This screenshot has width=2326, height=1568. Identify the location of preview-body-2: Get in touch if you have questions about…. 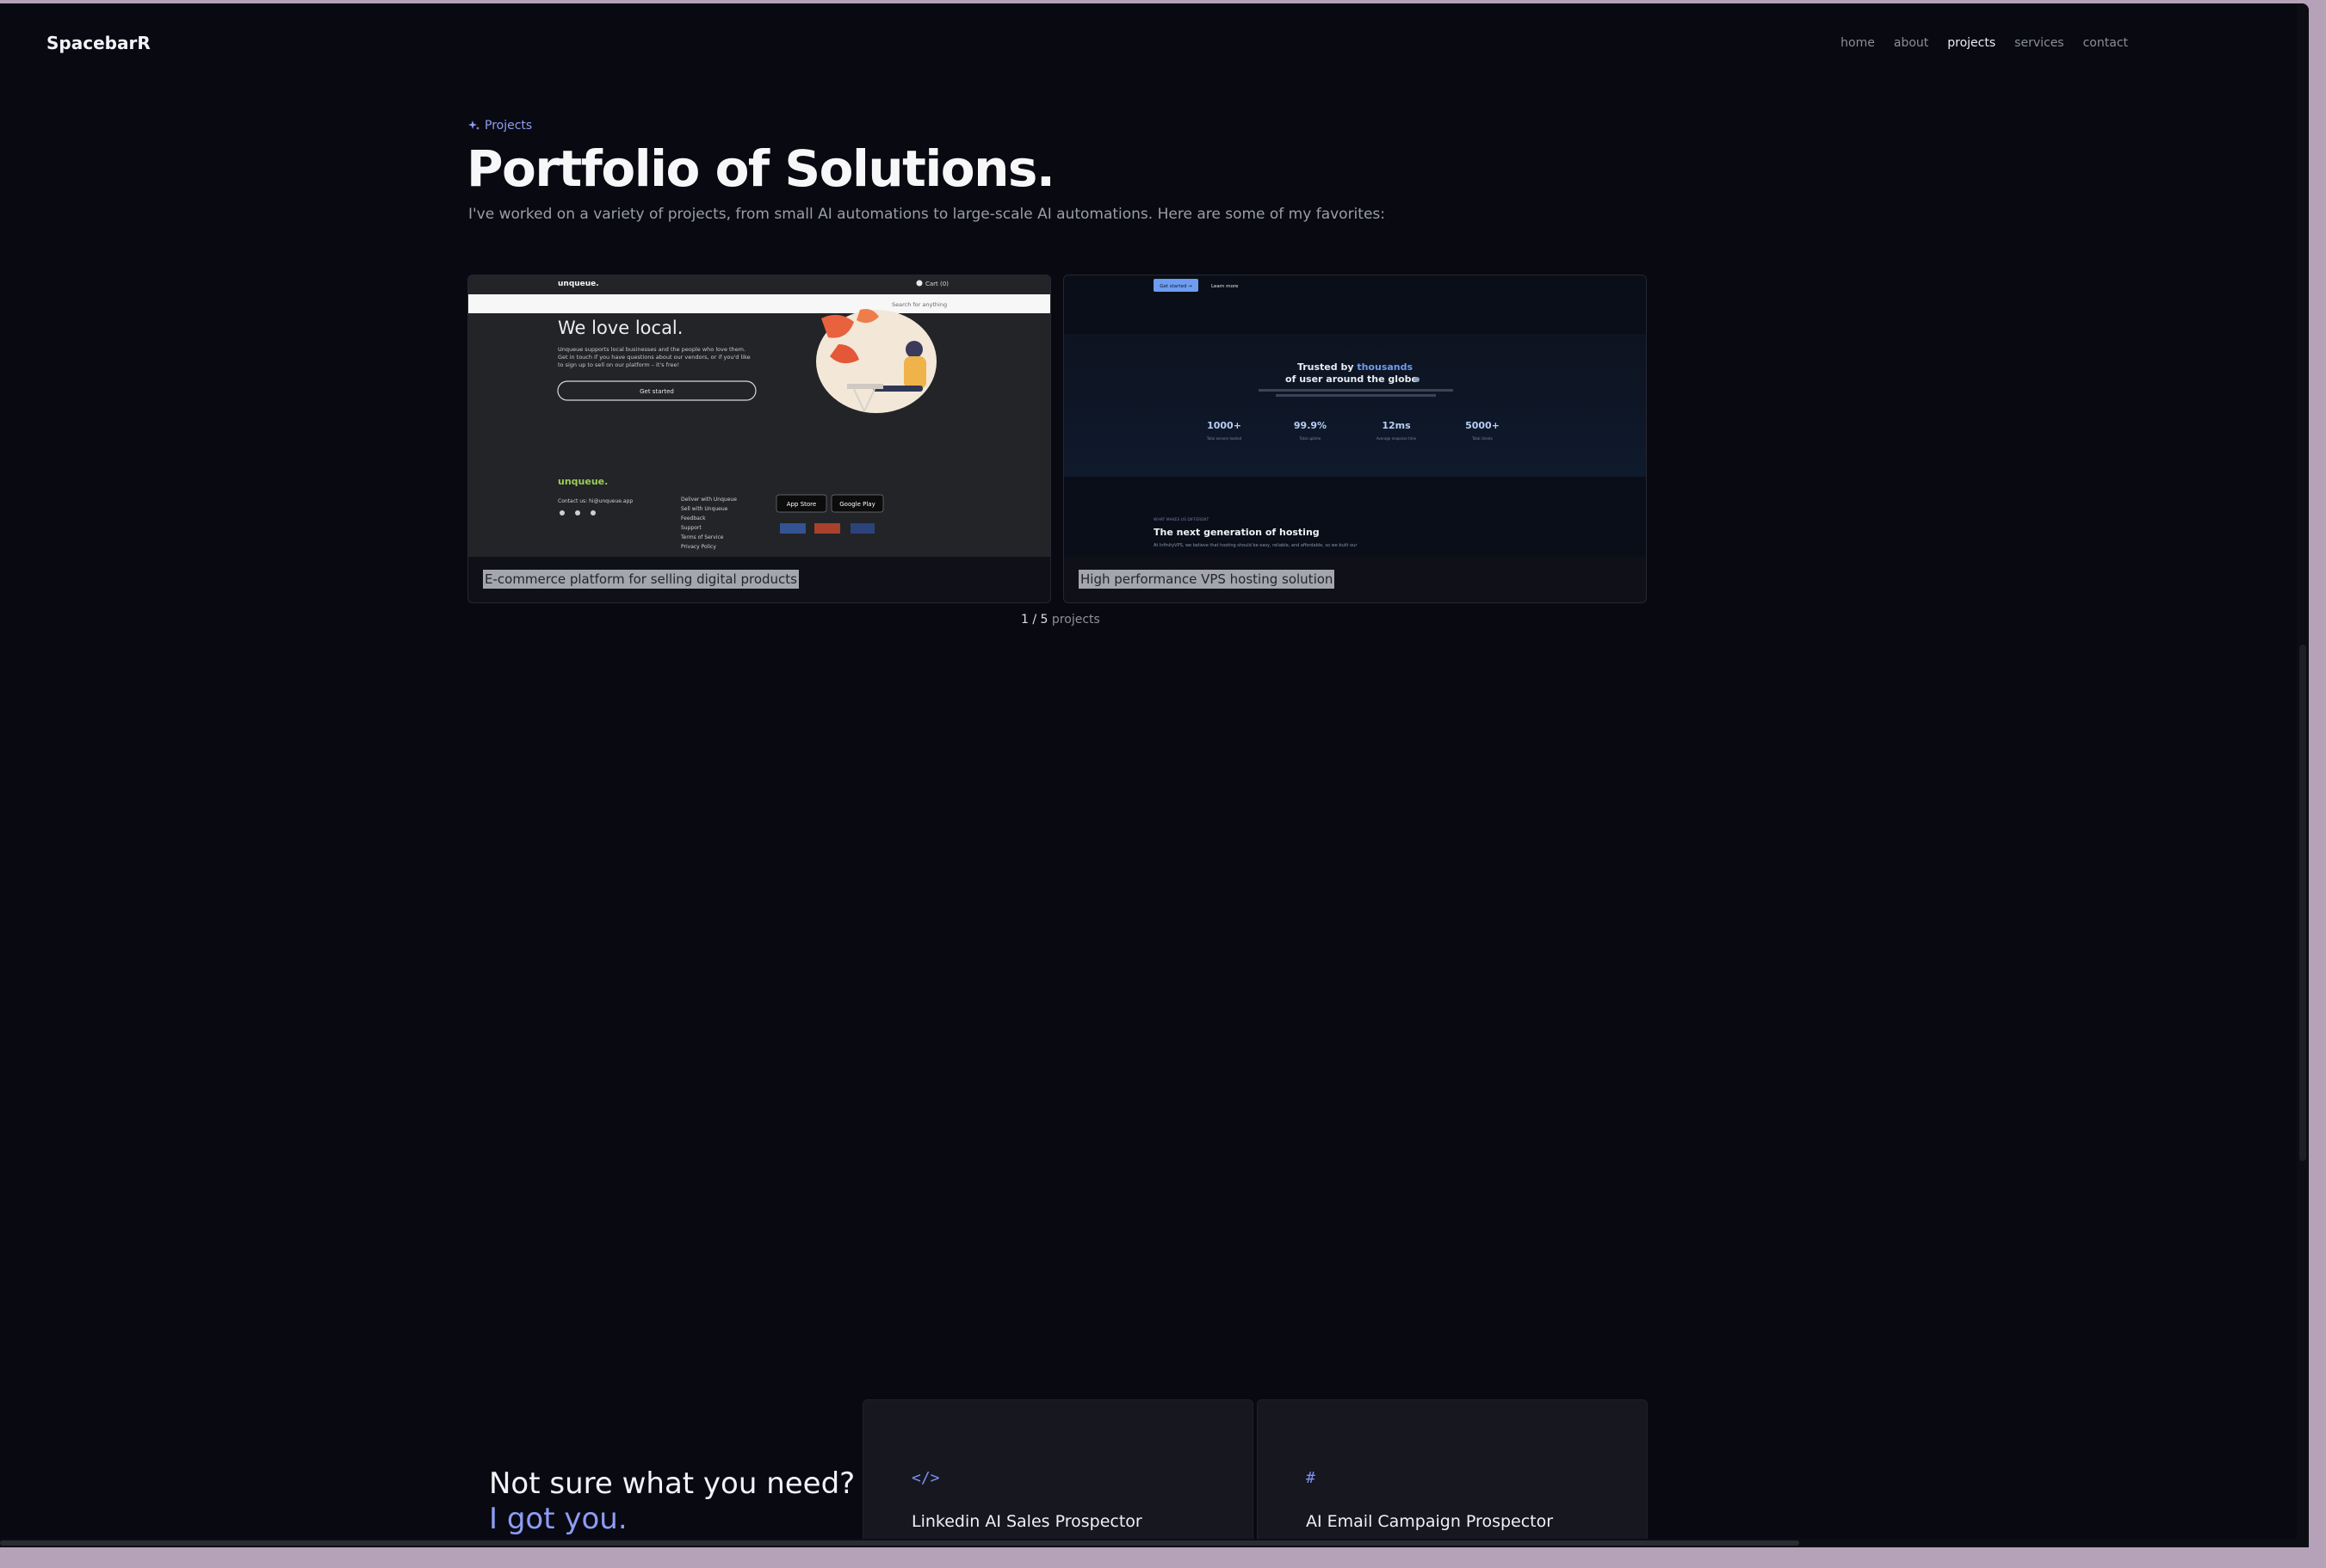
(654, 357).